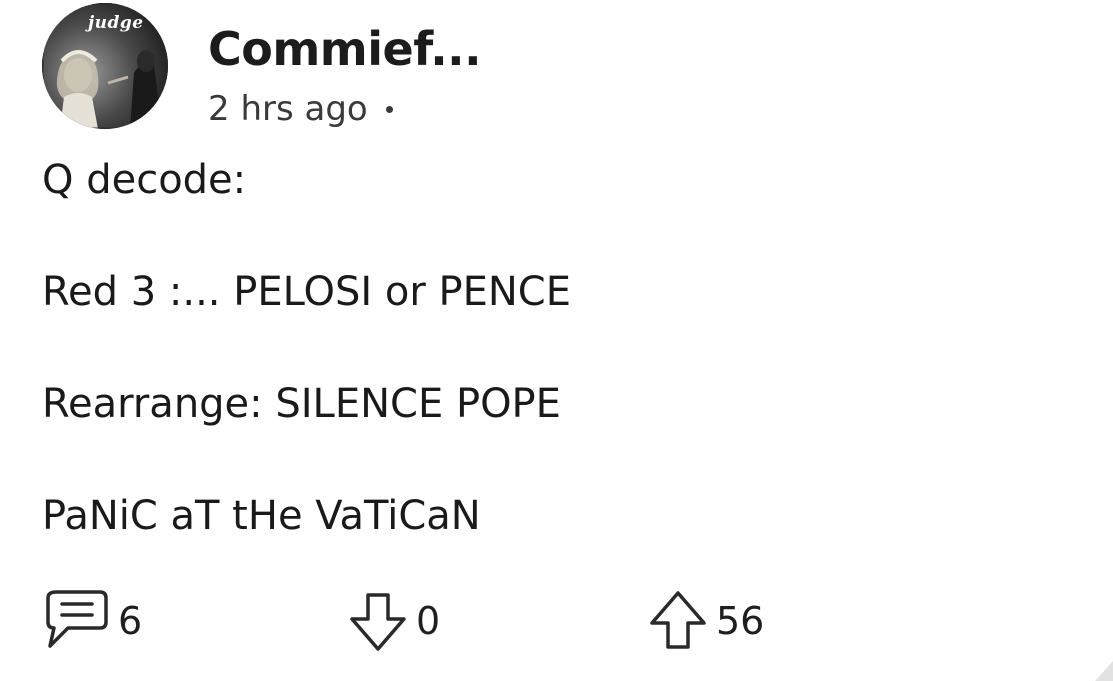 Image resolution: width=1113 pixels, height=681 pixels. I want to click on avatar-badge-text: judge, so click(116, 23).